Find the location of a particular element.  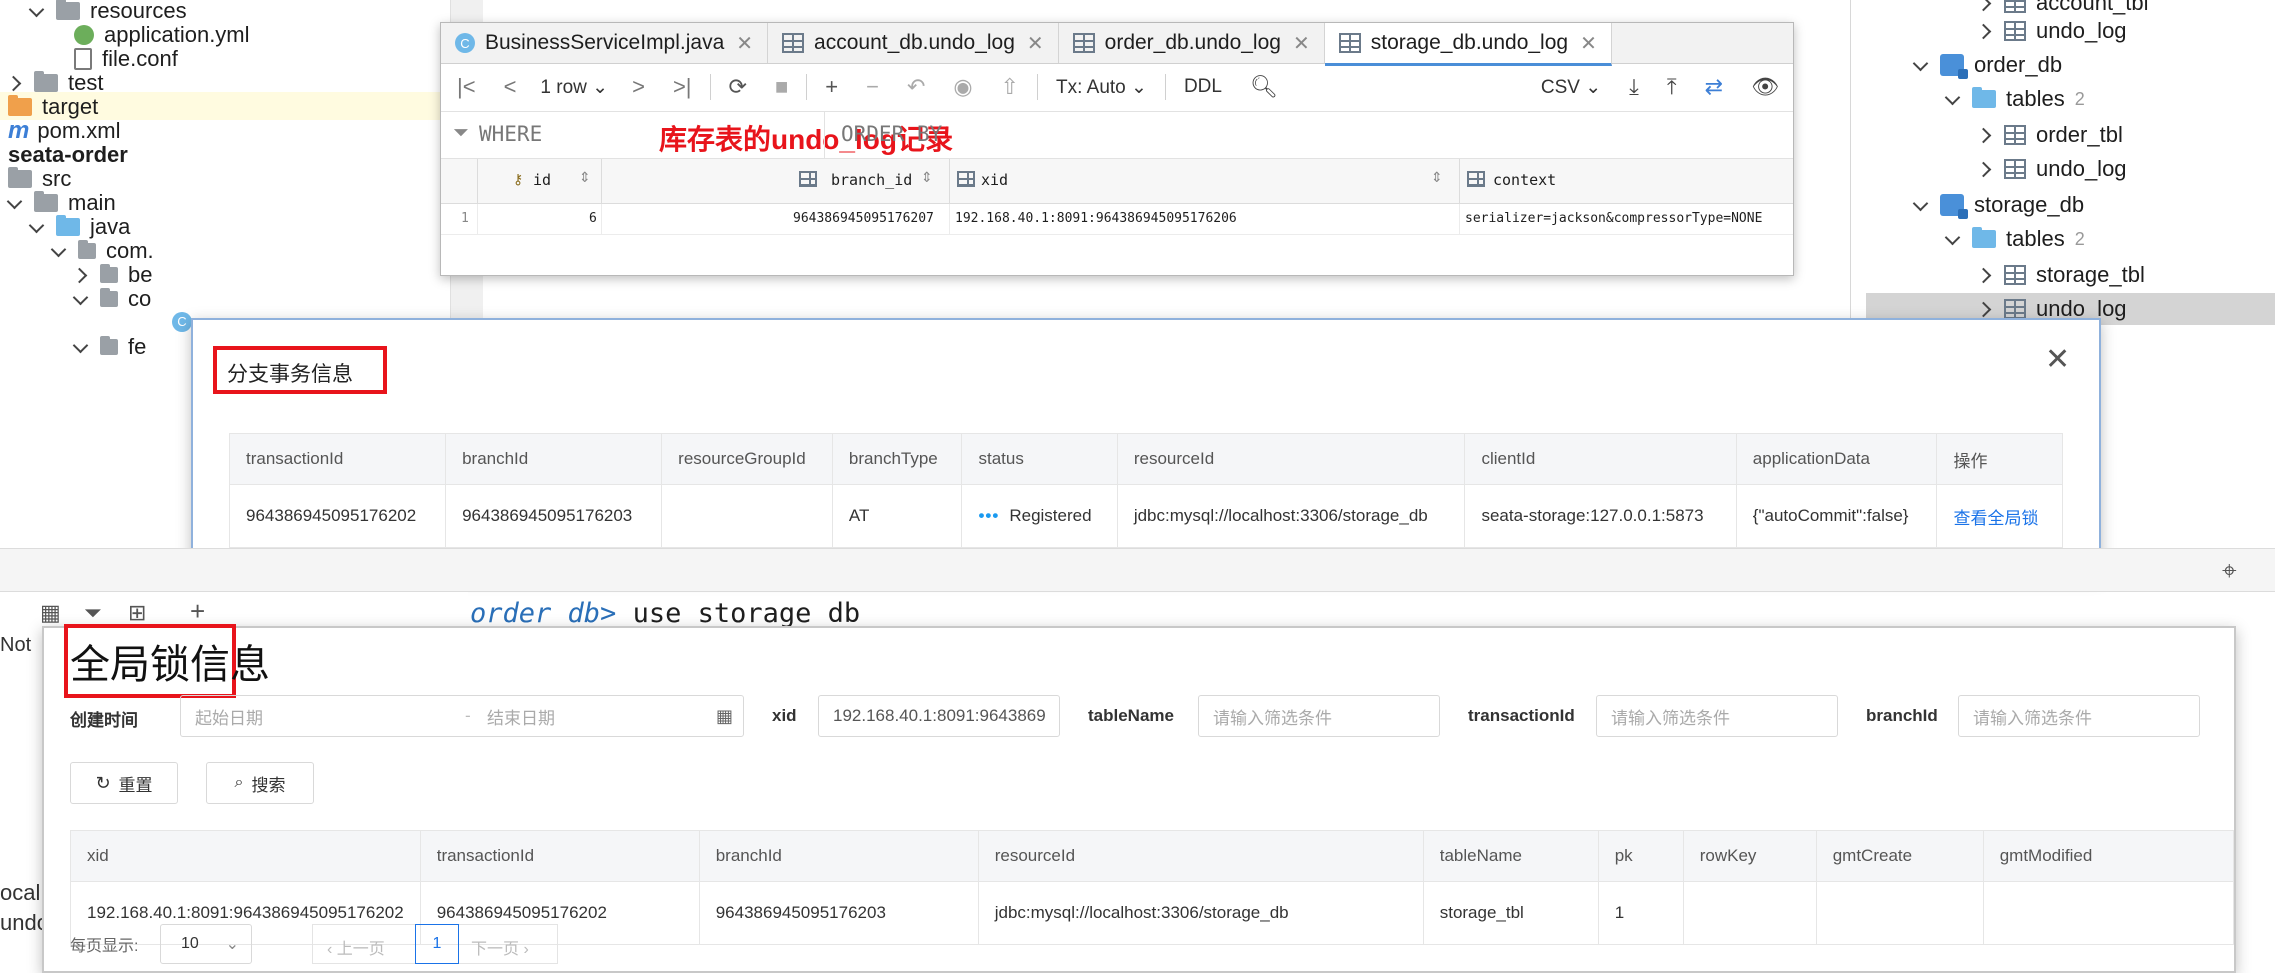

cell-id: 6 is located at coordinates (593, 218).